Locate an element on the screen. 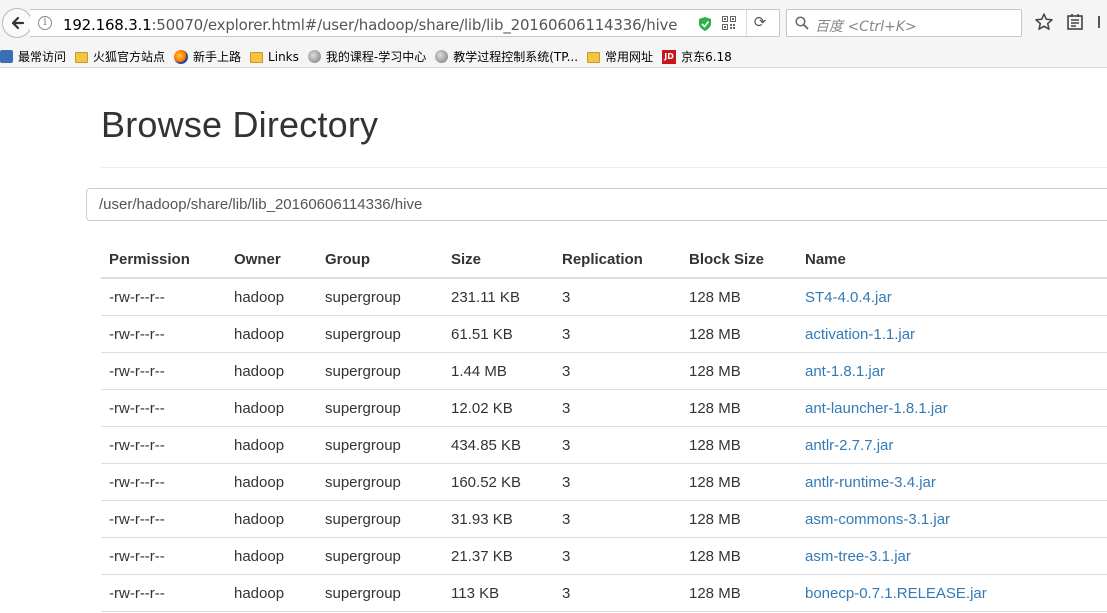 This screenshot has width=1107, height=613. directory-path-input is located at coordinates (596, 204).